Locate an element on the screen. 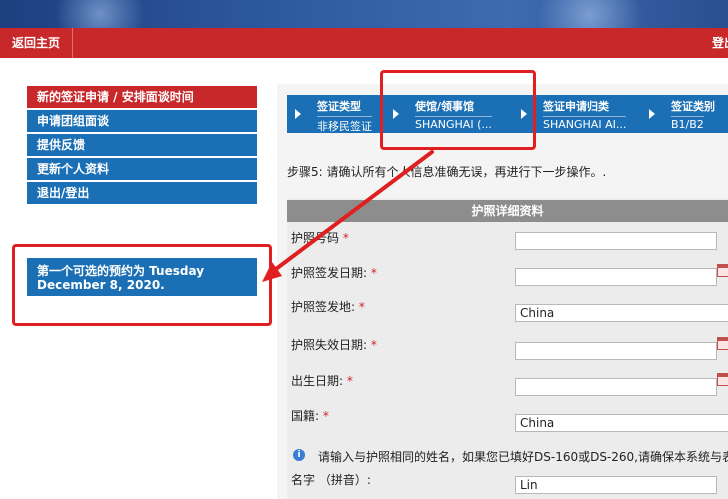 The width and height of the screenshot is (728, 499). passport-number-input is located at coordinates (616, 241).